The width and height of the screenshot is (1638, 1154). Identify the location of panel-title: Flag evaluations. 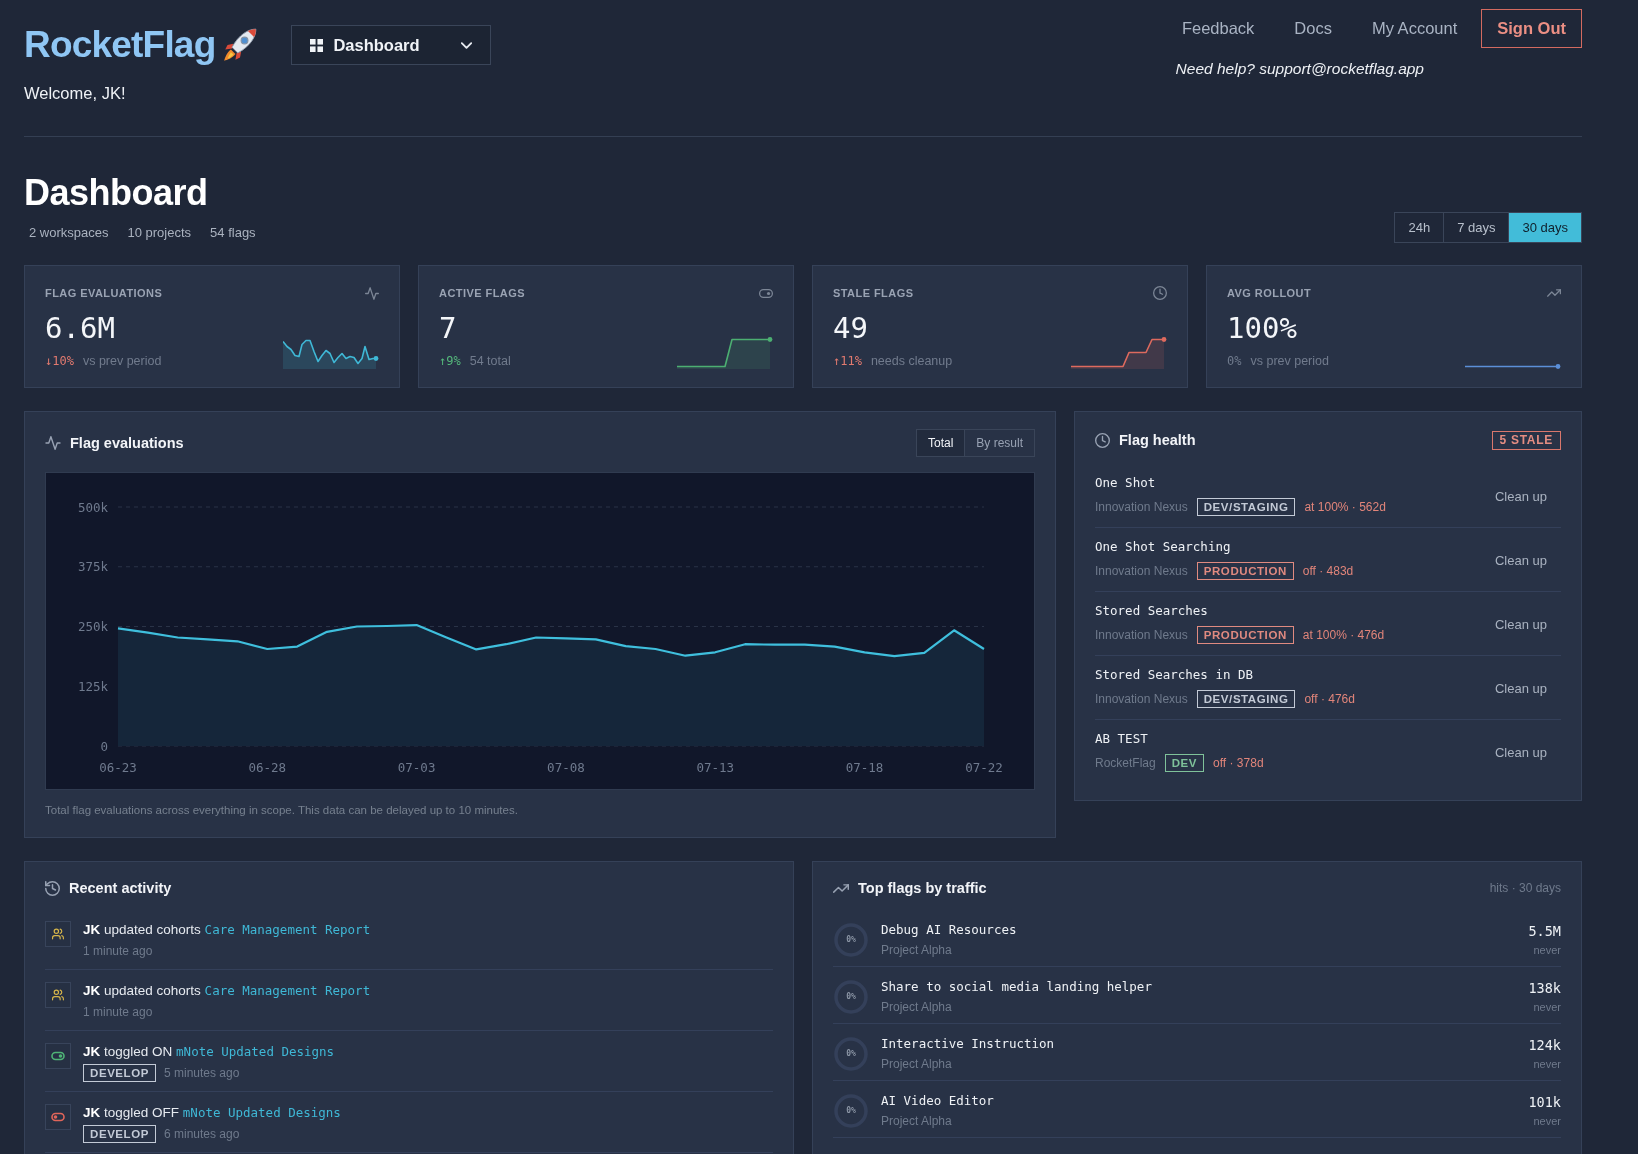
(127, 443).